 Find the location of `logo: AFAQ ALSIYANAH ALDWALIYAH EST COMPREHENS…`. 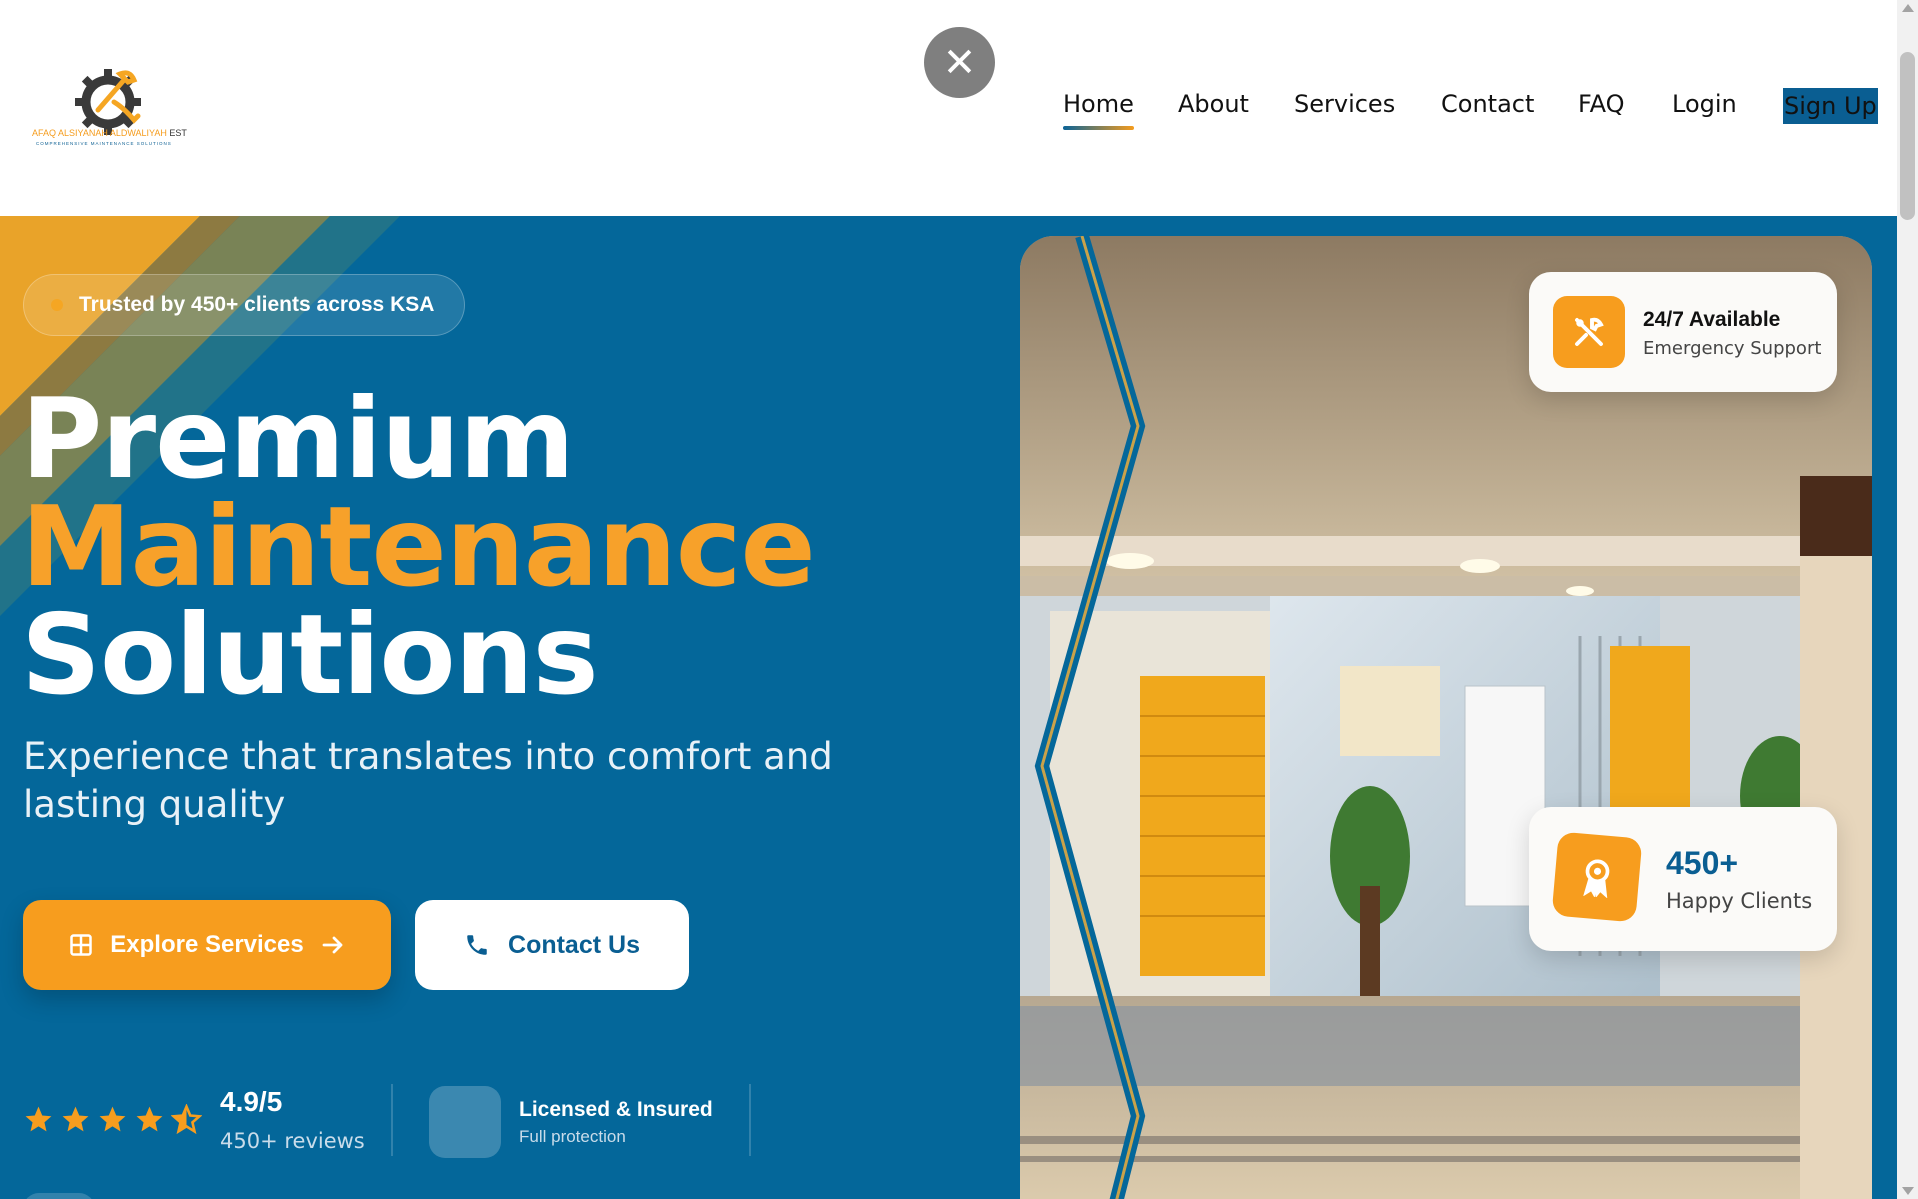

logo: AFAQ ALSIYANAH ALDWALIYAH EST COMPREHENS… is located at coordinates (108, 96).